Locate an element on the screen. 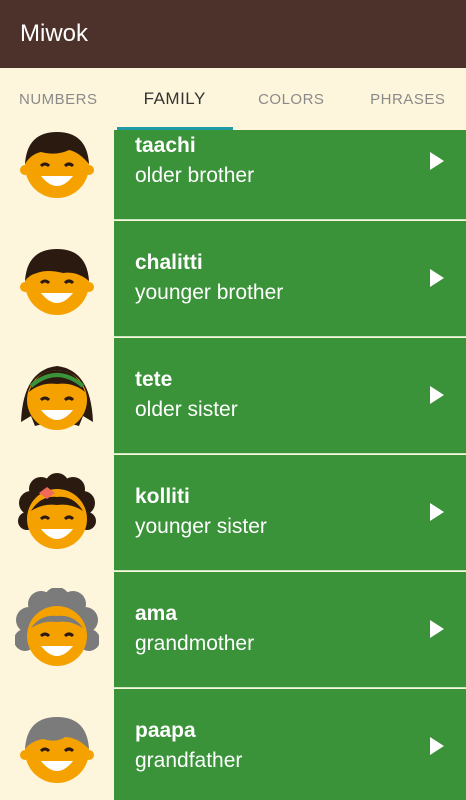 This screenshot has height=800, width=466. english-translation: younger brother is located at coordinates (209, 292).